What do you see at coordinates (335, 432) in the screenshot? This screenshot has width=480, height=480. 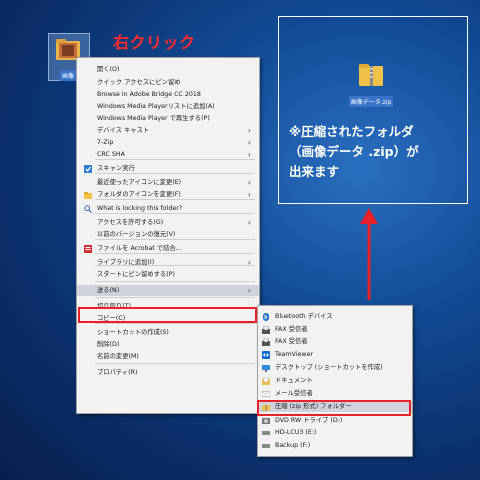 I see `send-to-item: HD-LCU3 (E:)` at bounding box center [335, 432].